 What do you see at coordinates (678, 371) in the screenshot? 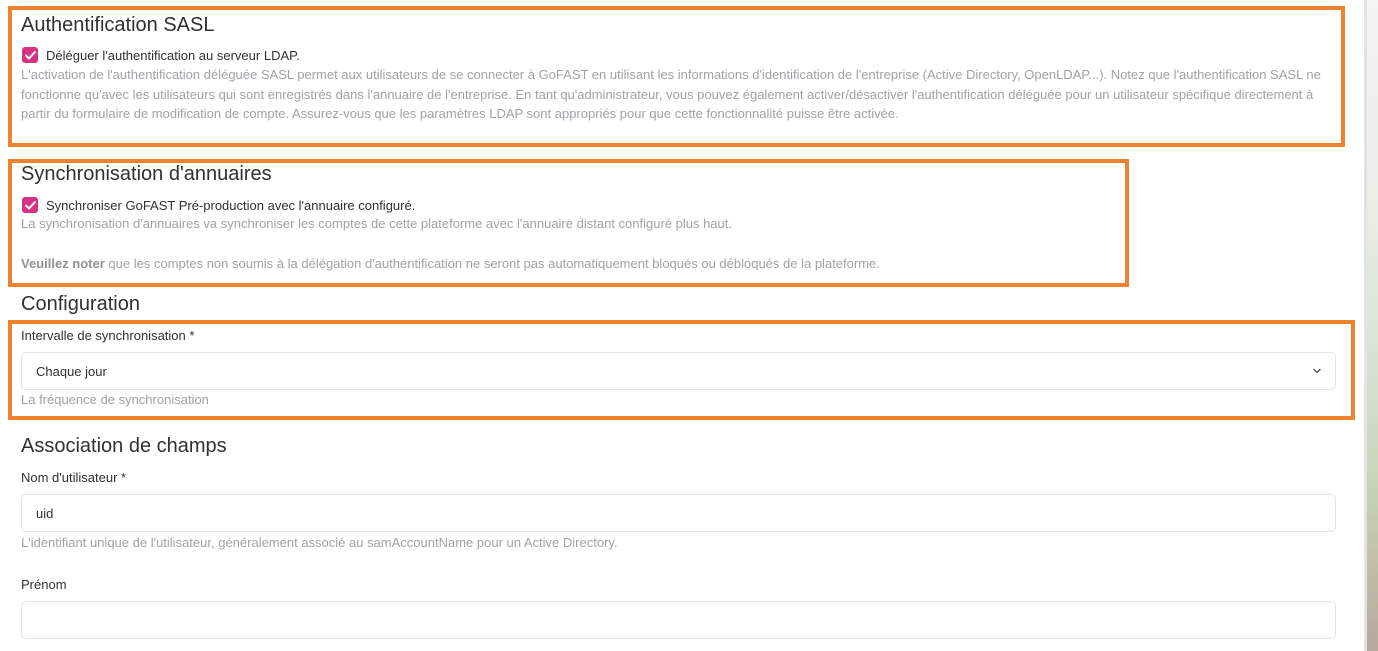
I see `interval-select: Chaque jour` at bounding box center [678, 371].